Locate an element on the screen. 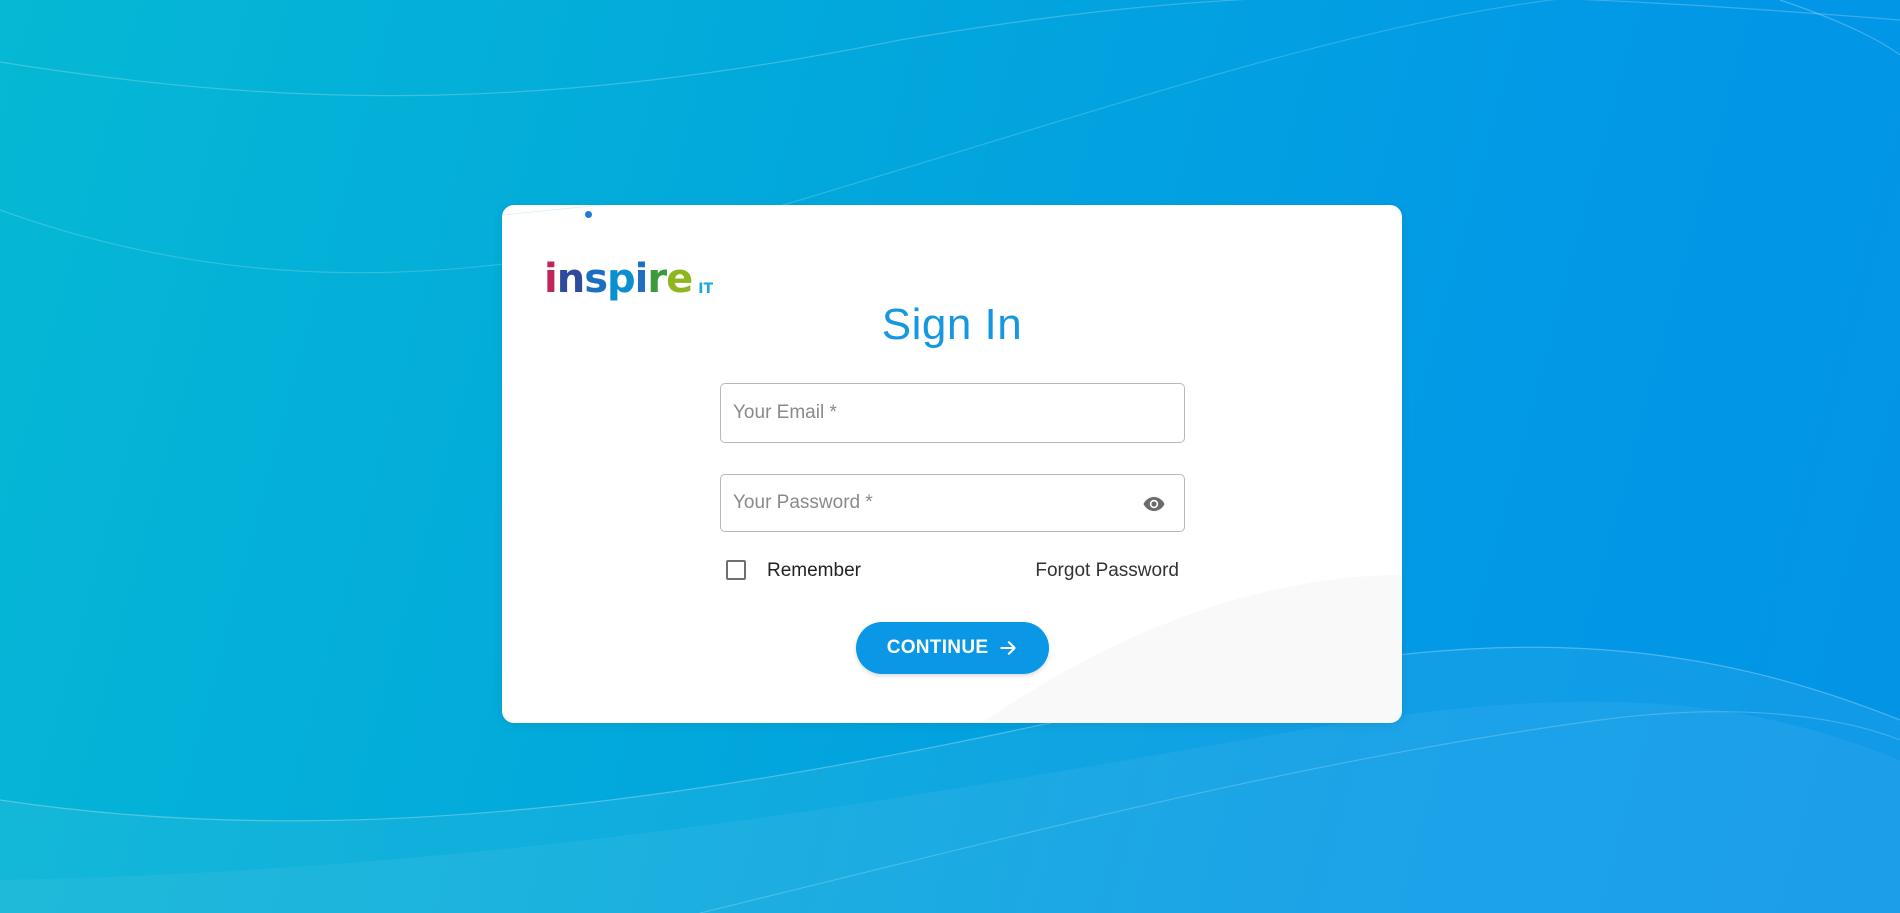 This screenshot has width=1900, height=913. page-title: Sign In is located at coordinates (952, 324).